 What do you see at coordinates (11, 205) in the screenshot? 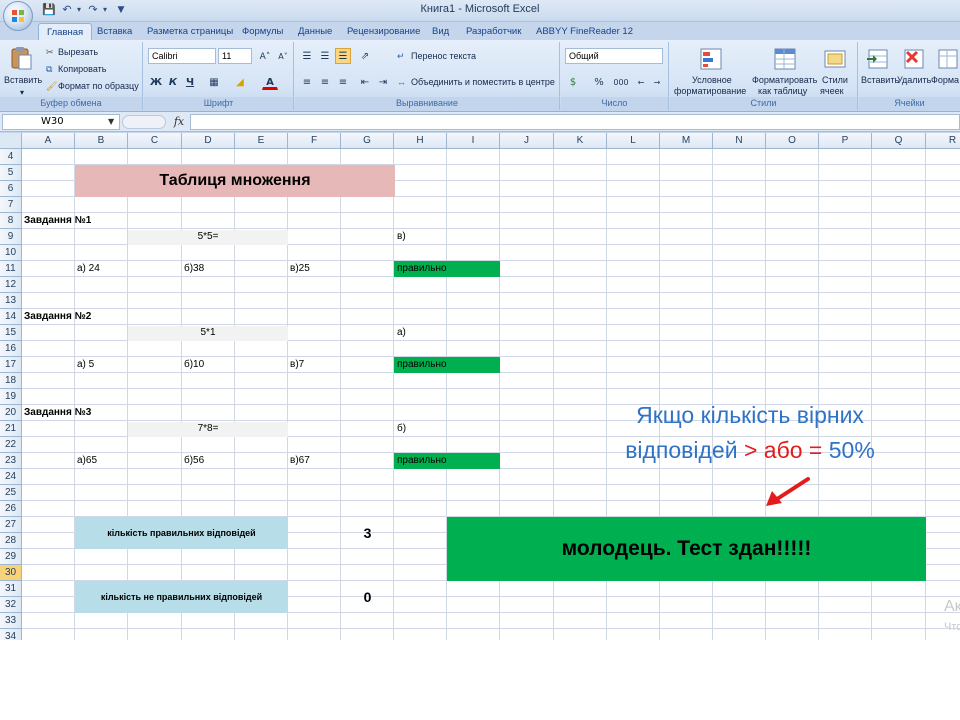
I see `row-header: 7` at bounding box center [11, 205].